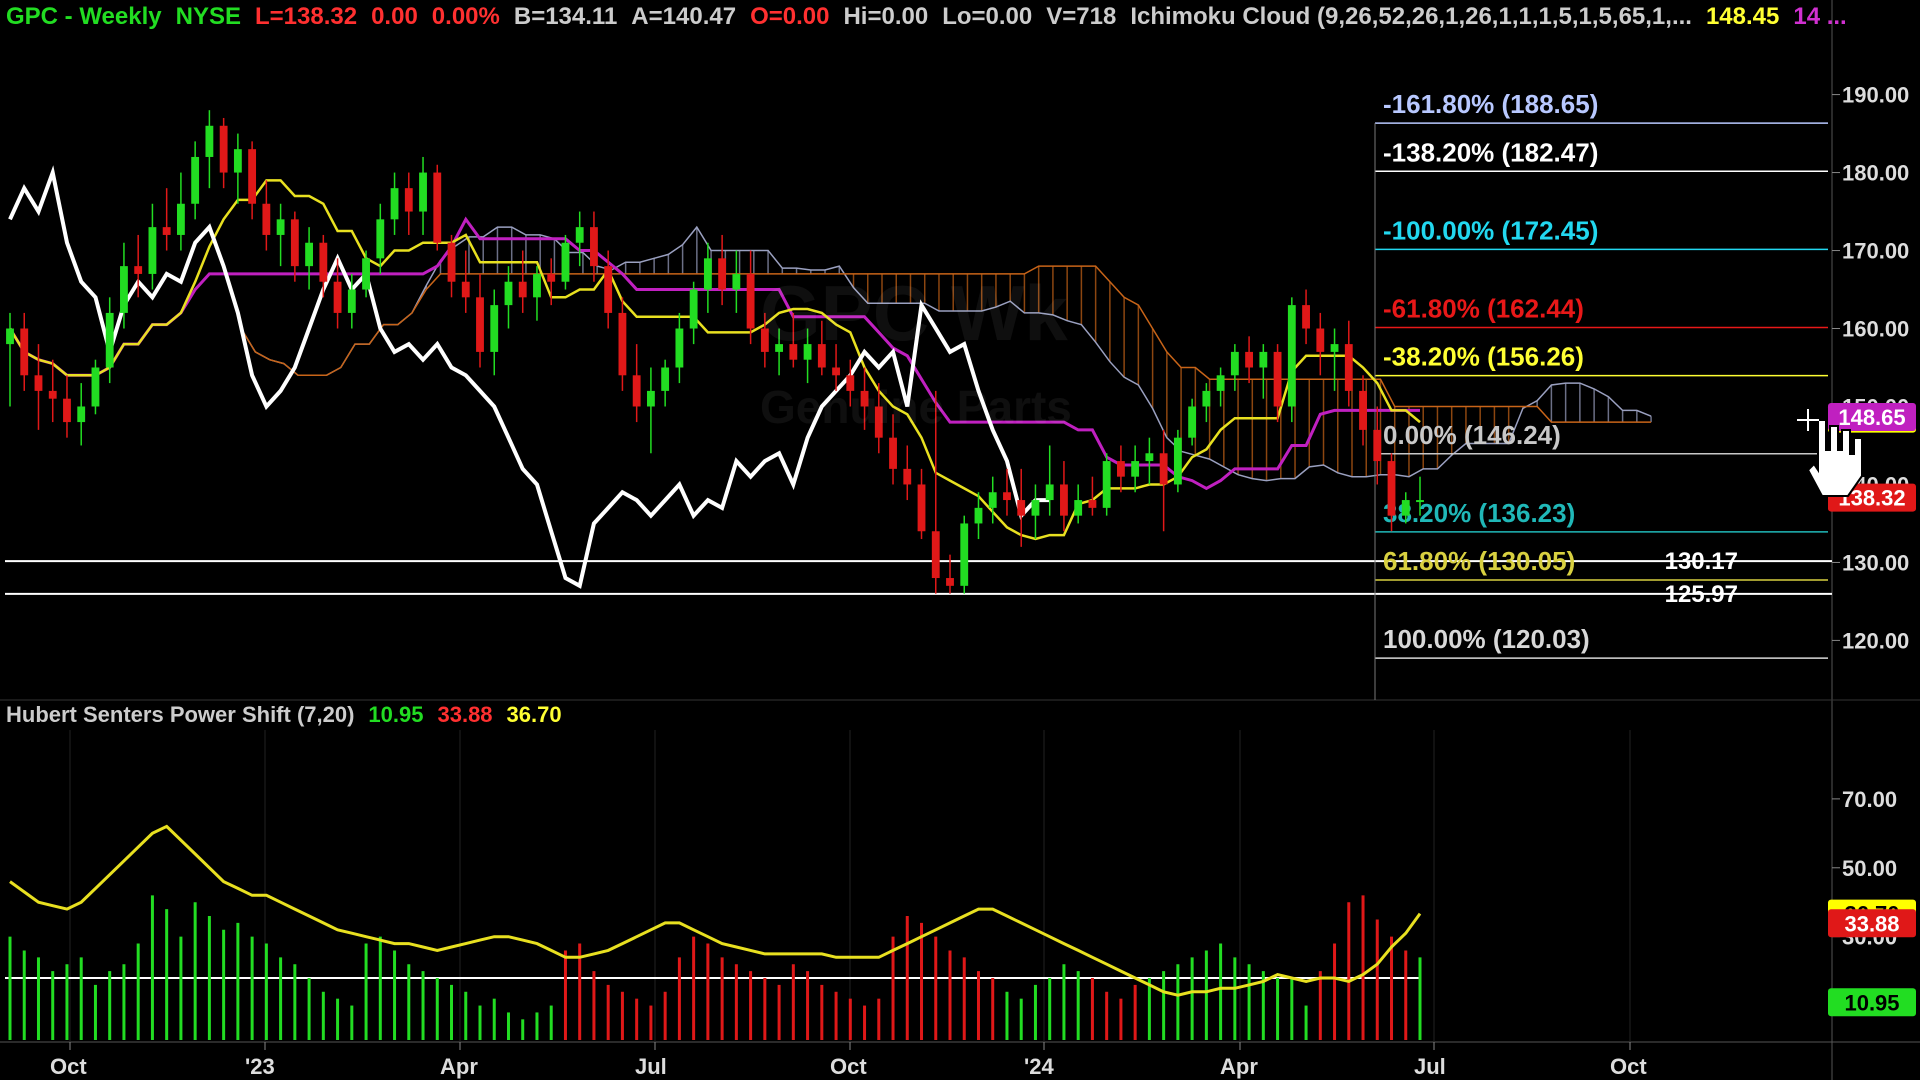 The width and height of the screenshot is (1920, 1080). I want to click on subpanel-value-1: 10.95, so click(396, 714).